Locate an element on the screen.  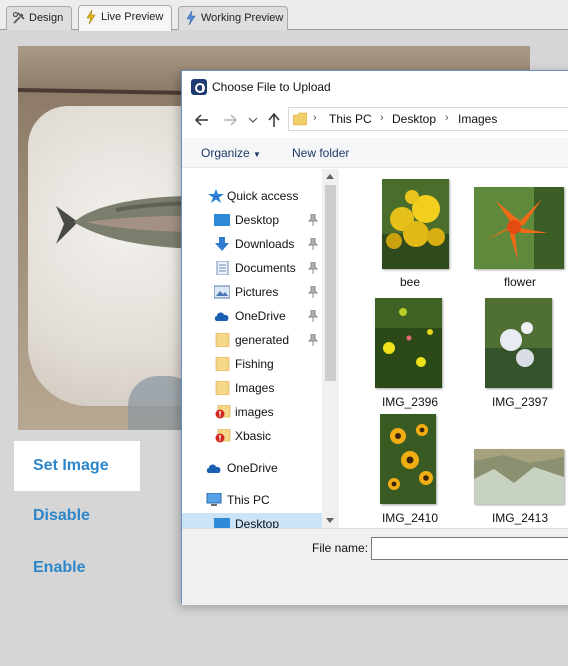
forward-arrow-icon is located at coordinates (230, 120).